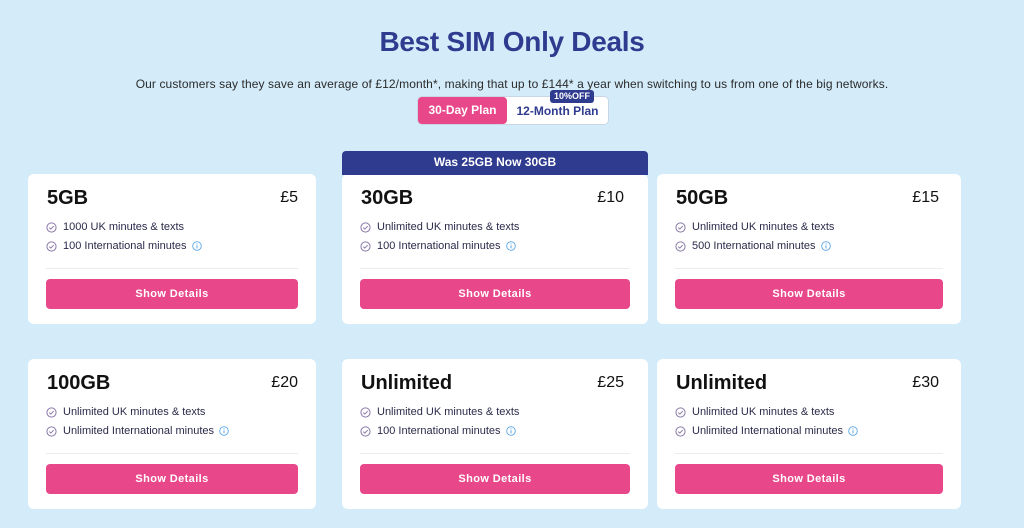 The image size is (1024, 528). I want to click on page-title: Best SIM Only Deals, so click(512, 41).